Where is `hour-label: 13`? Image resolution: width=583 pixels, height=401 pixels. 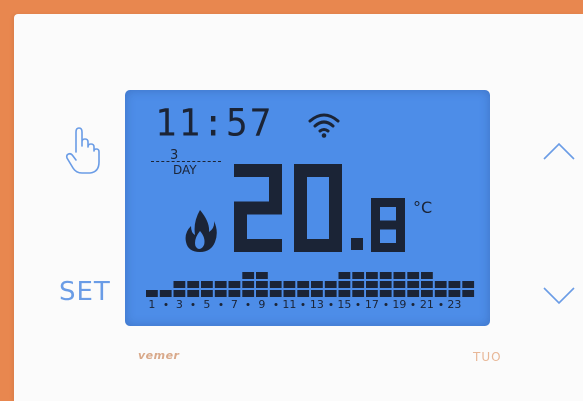
hour-label: 13 is located at coordinates (316, 304).